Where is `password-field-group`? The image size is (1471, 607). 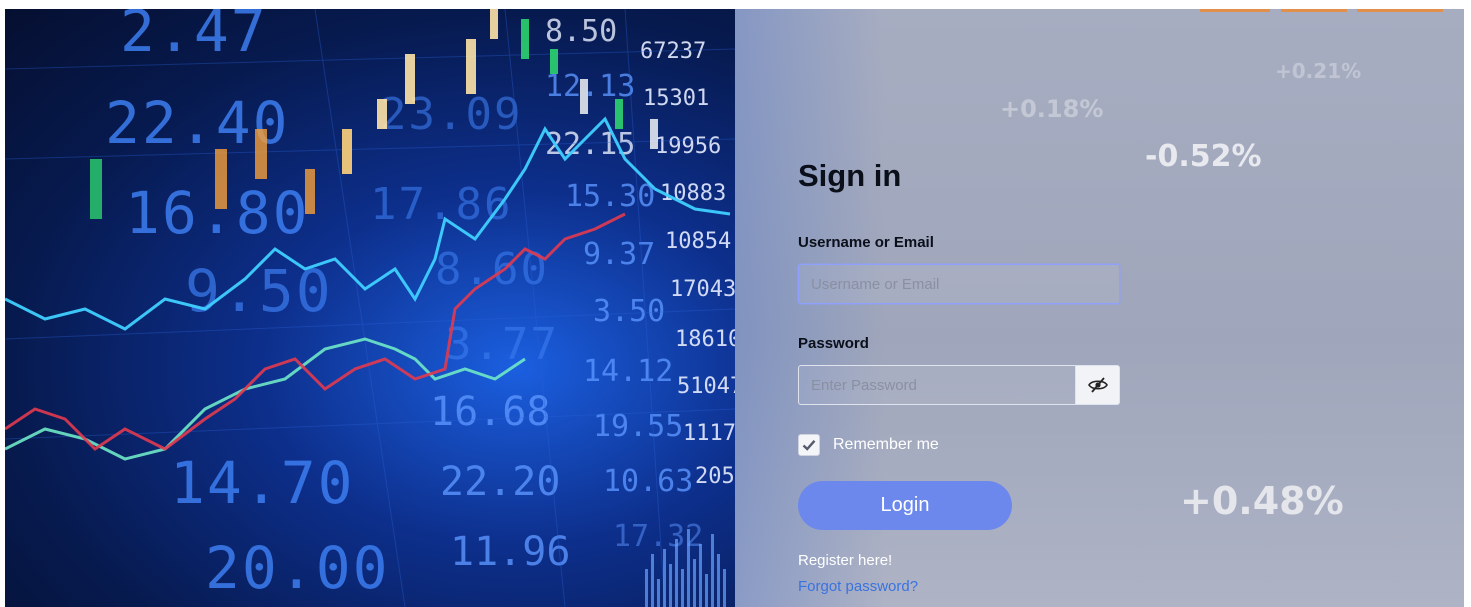 password-field-group is located at coordinates (959, 385).